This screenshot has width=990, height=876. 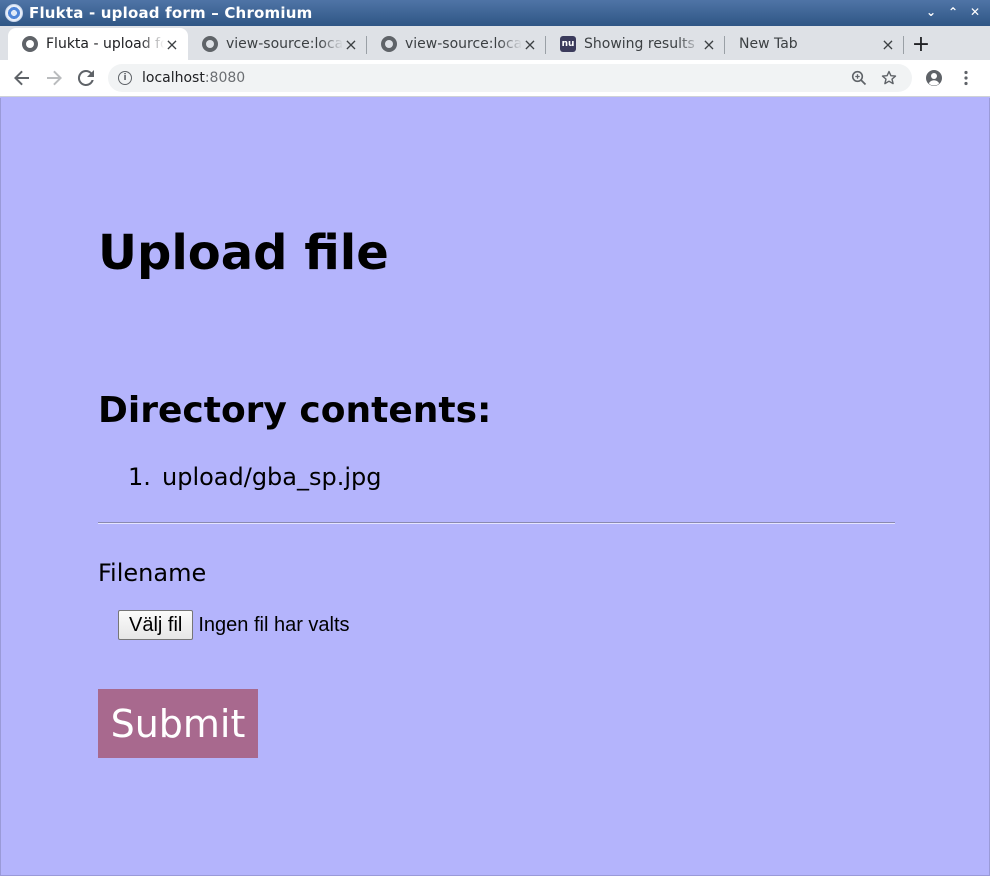 I want to click on reload-icon, so click(x=85, y=77).